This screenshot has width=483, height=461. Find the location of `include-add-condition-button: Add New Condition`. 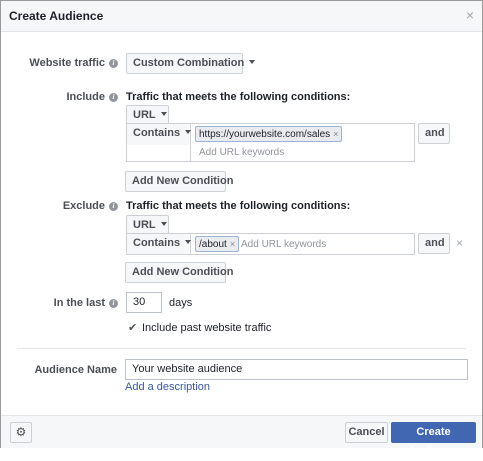

include-add-condition-button: Add New Condition is located at coordinates (179, 181).